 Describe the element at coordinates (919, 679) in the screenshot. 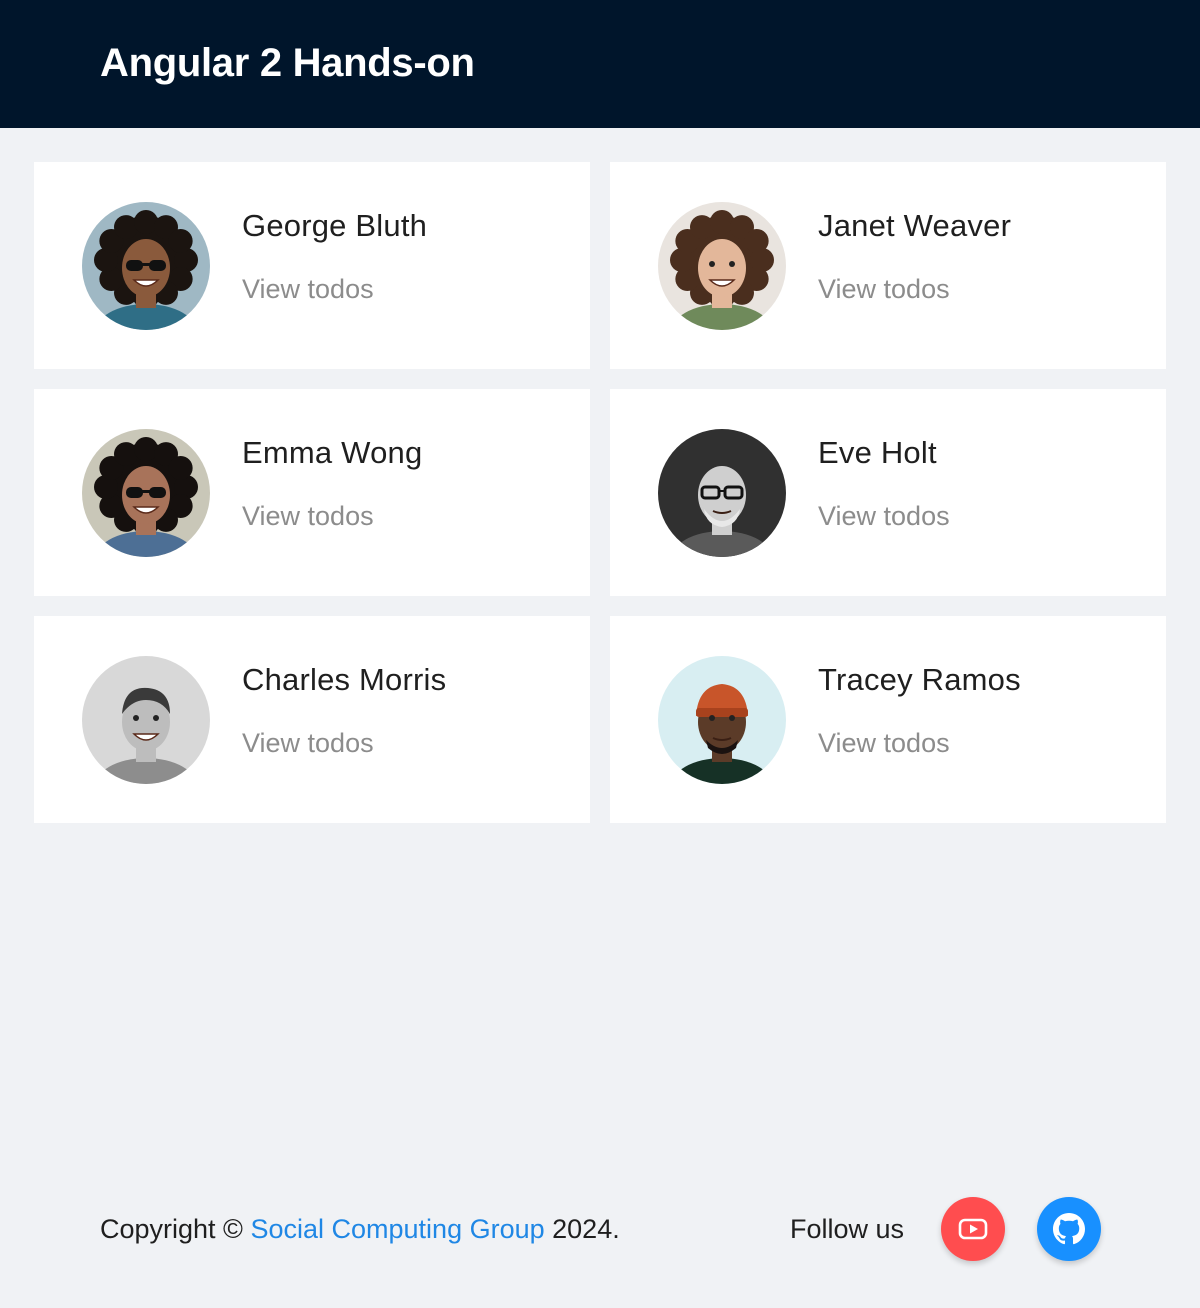

I see `user-name: Tracey Ramos` at that location.